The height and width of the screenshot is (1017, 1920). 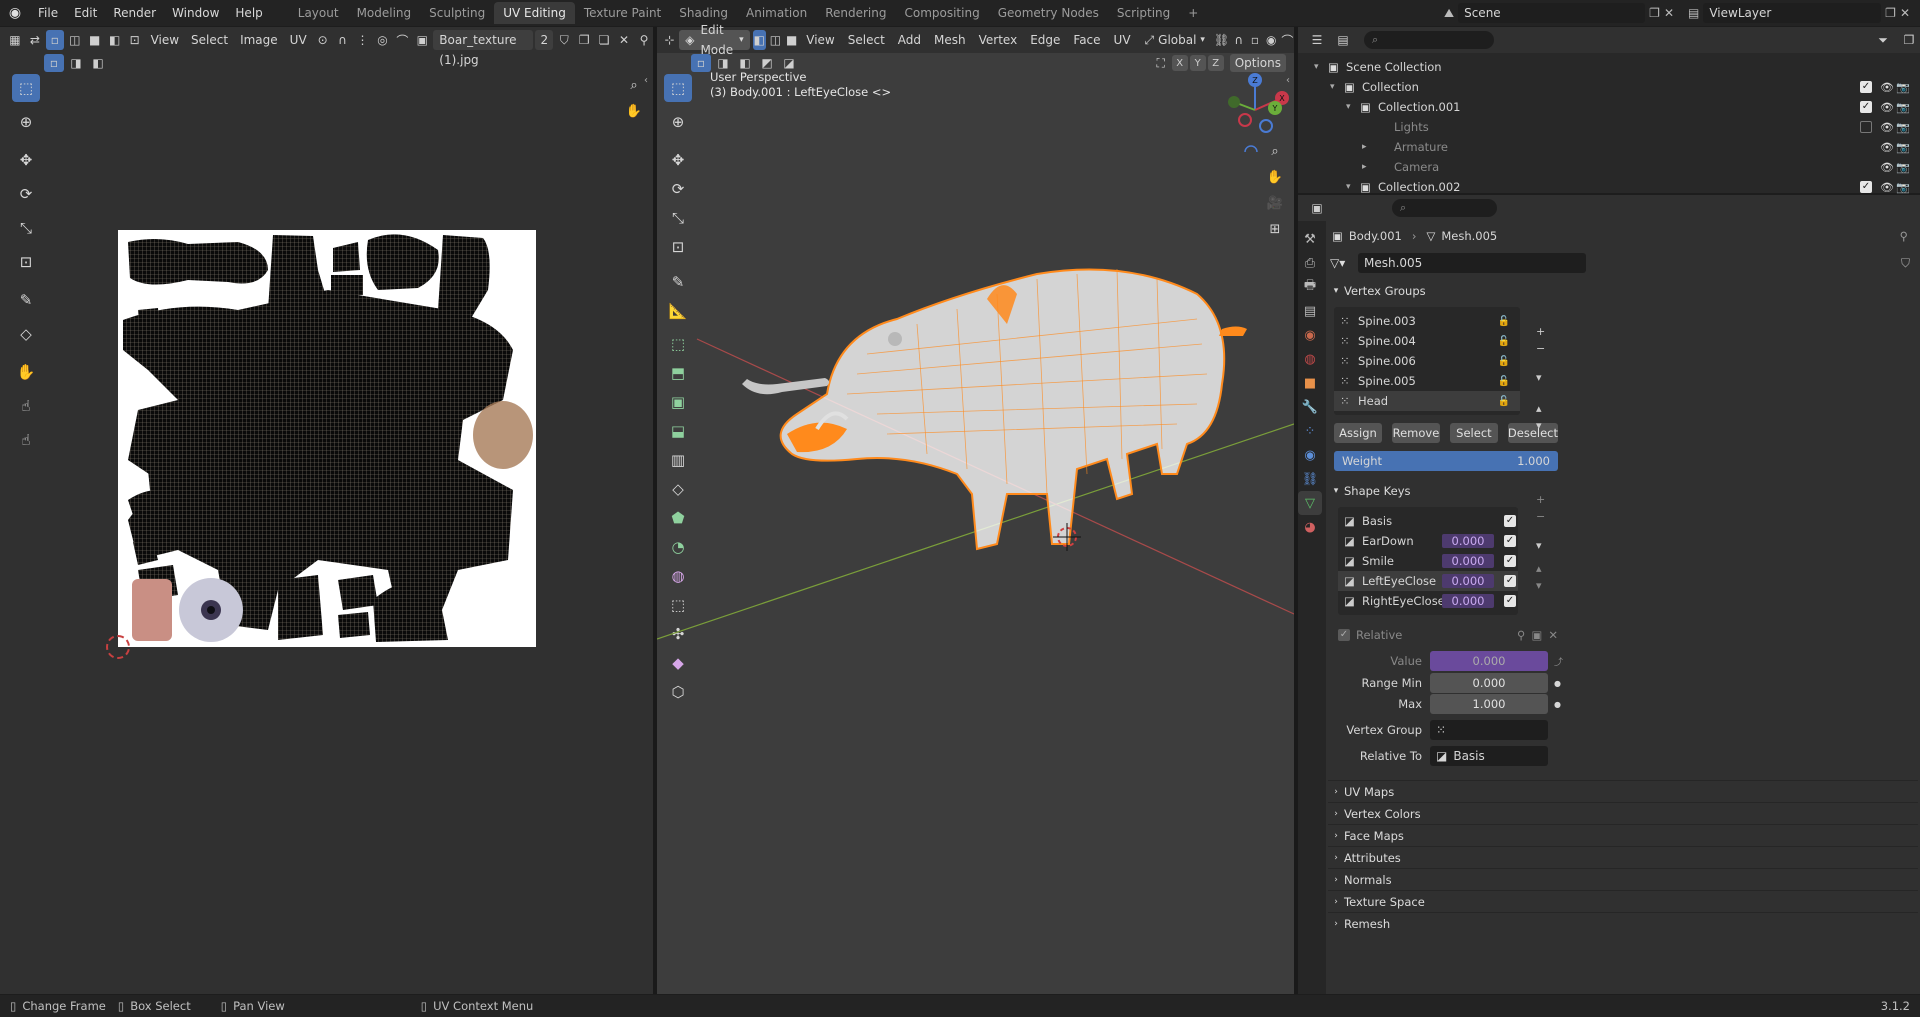 What do you see at coordinates (1427, 321) in the screenshot?
I see `vertex-group-item: ⁙ Spine.003 🔓` at bounding box center [1427, 321].